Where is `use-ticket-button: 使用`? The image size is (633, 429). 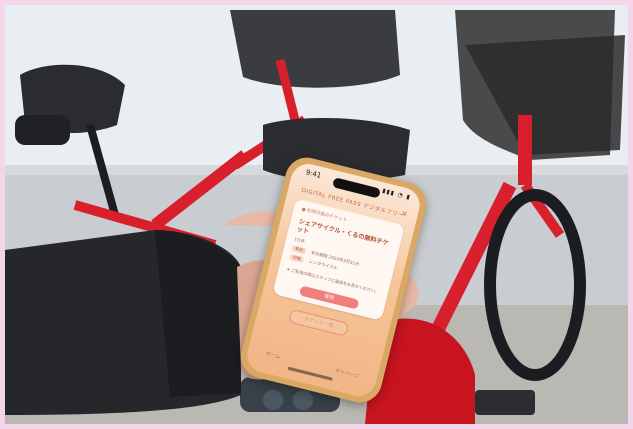 use-ticket-button: 使用 is located at coordinates (329, 297).